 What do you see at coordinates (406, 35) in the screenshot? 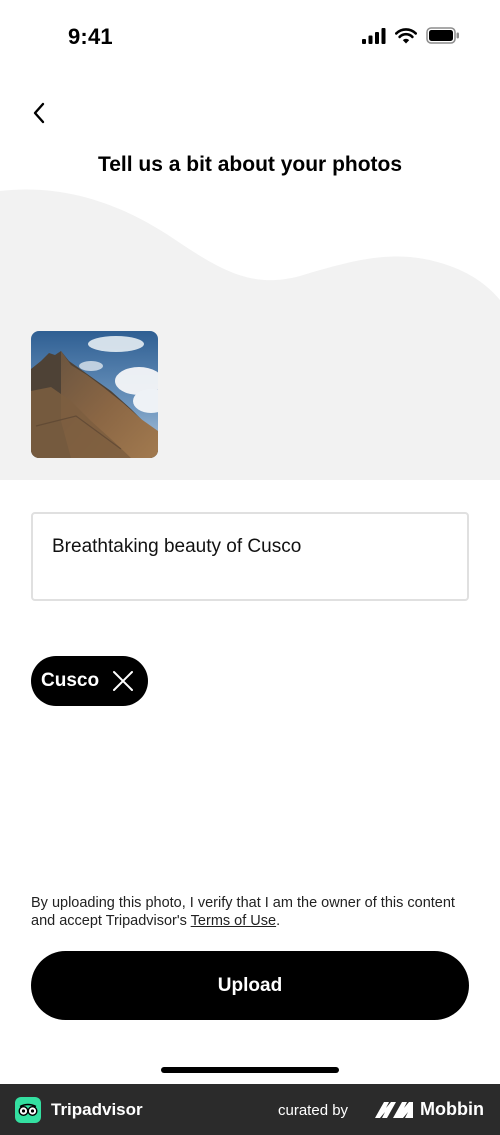
I see `wifi-icon` at bounding box center [406, 35].